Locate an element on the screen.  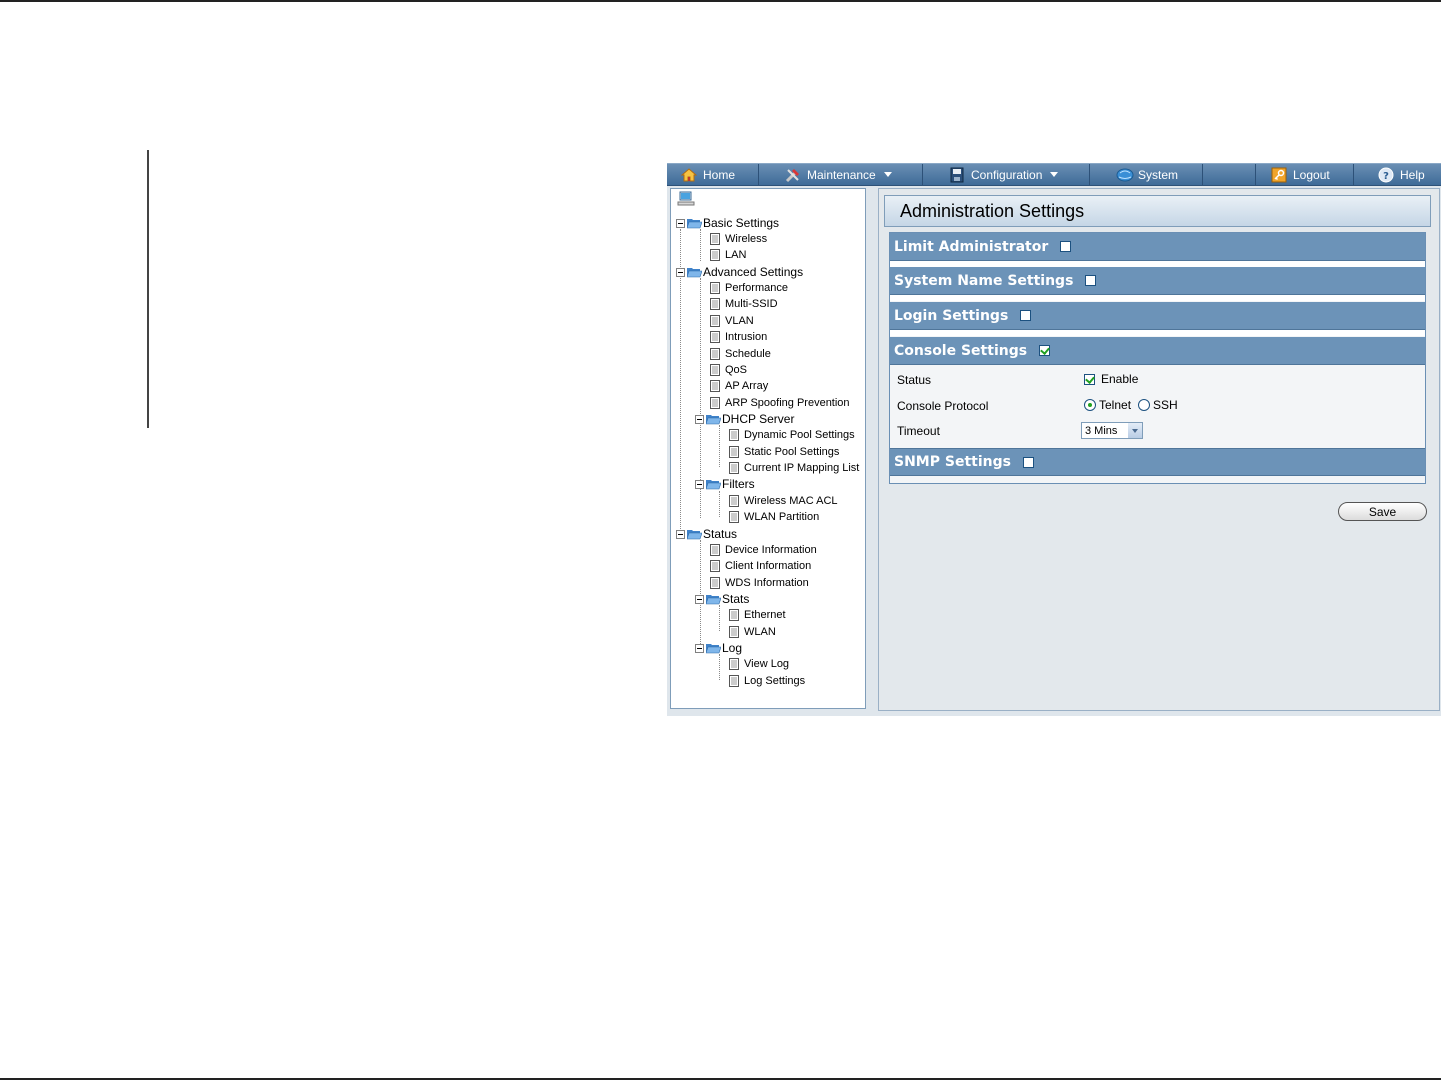
timeout-select: 3 Mins is located at coordinates (1112, 430).